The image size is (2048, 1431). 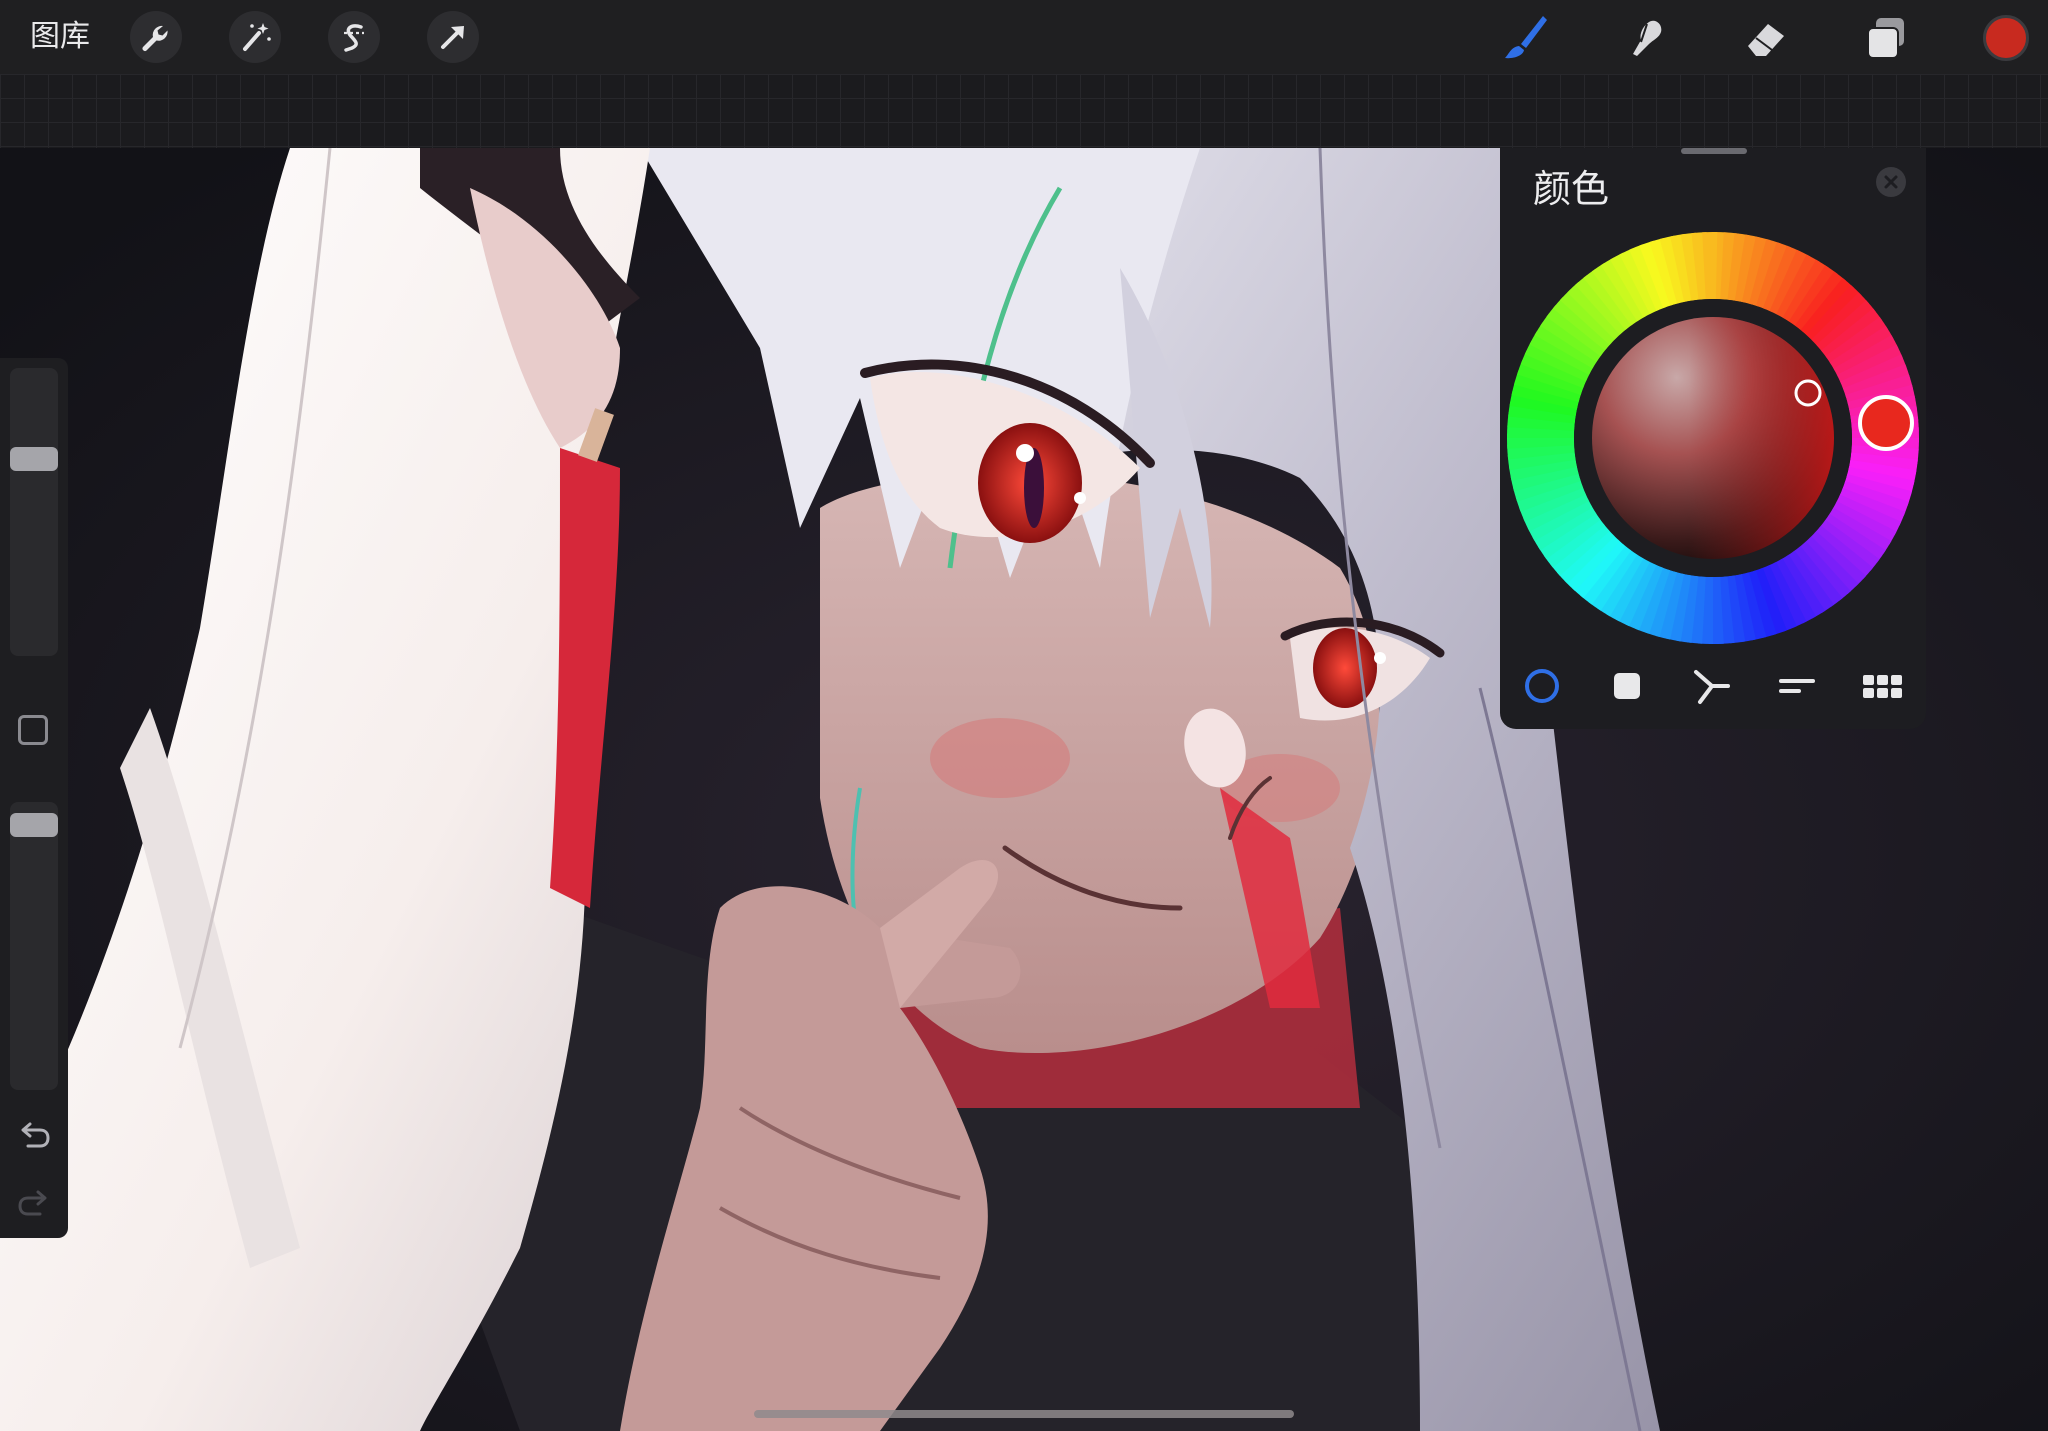 I want to click on layers-icon, so click(x=1885, y=38).